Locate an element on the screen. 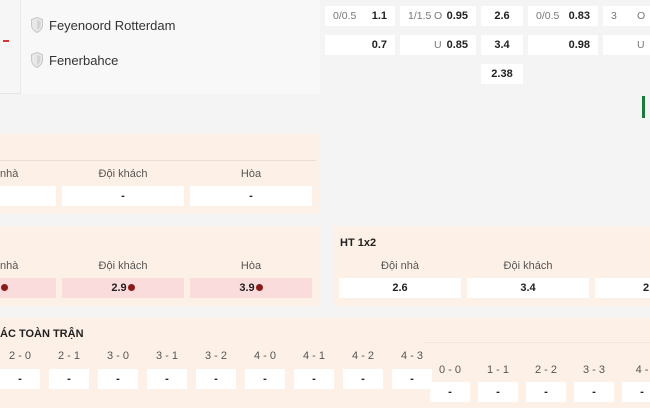 This screenshot has height=408, width=650. score-label: 3 - 3 is located at coordinates (594, 370).